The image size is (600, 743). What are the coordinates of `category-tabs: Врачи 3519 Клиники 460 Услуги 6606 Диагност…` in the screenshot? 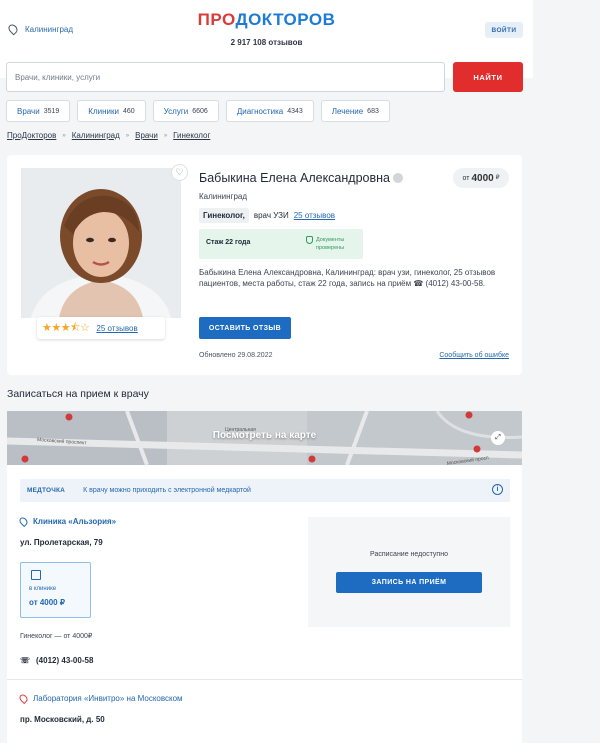 It's located at (198, 111).